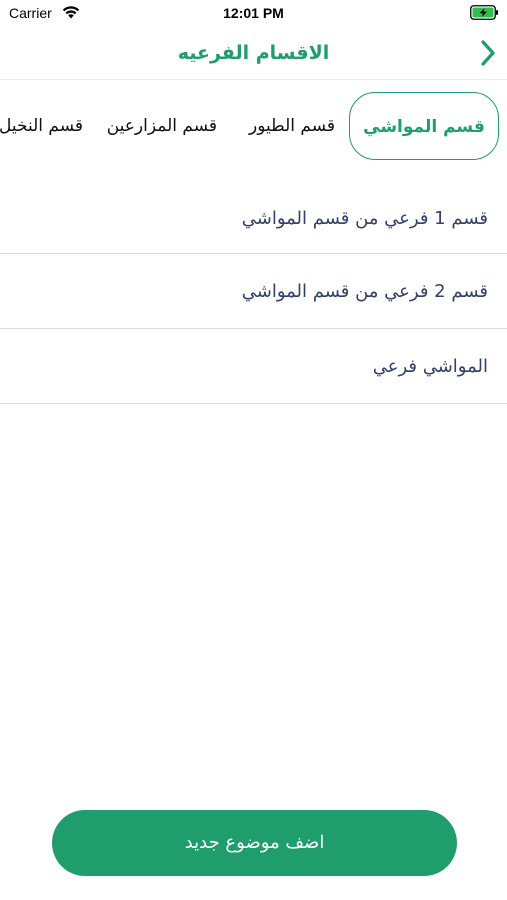 The image size is (507, 900). I want to click on tab-farmers: قسم المزارعين, so click(162, 126).